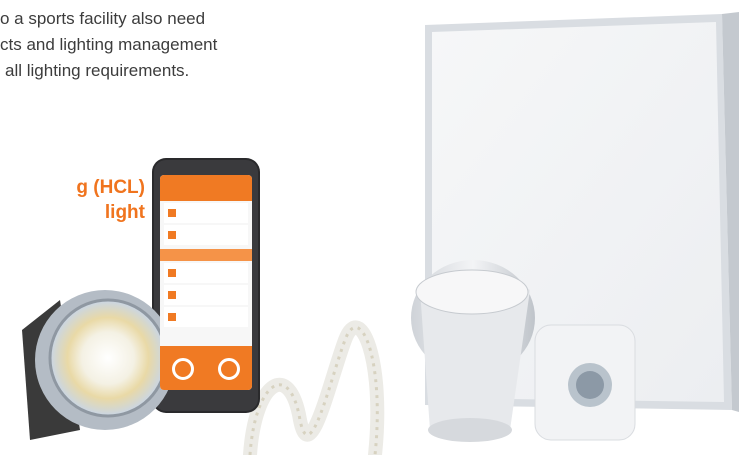 This screenshot has width=739, height=455. What do you see at coordinates (314, 387) in the screenshot?
I see `led-strip-icon` at bounding box center [314, 387].